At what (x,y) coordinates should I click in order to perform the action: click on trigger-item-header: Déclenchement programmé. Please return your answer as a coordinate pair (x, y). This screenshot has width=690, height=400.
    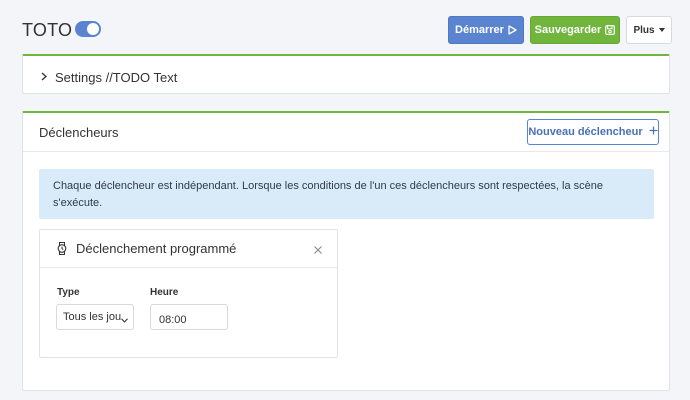
    Looking at the image, I should click on (188, 249).